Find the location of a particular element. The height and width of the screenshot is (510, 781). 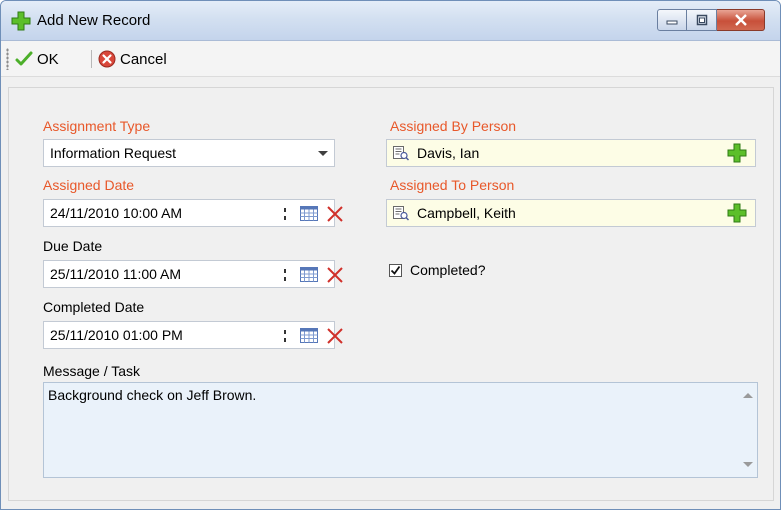

minimize-button is located at coordinates (672, 20).